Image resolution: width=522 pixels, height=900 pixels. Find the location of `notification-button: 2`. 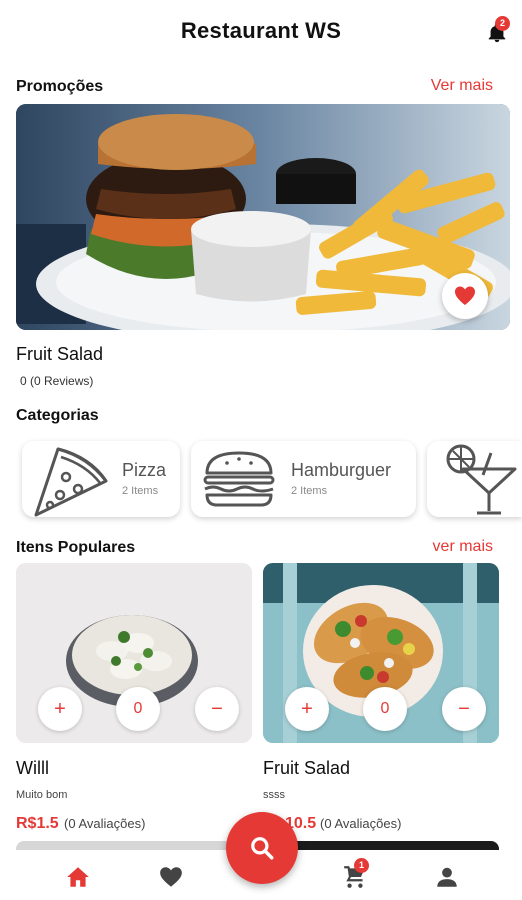

notification-button: 2 is located at coordinates (498, 30).